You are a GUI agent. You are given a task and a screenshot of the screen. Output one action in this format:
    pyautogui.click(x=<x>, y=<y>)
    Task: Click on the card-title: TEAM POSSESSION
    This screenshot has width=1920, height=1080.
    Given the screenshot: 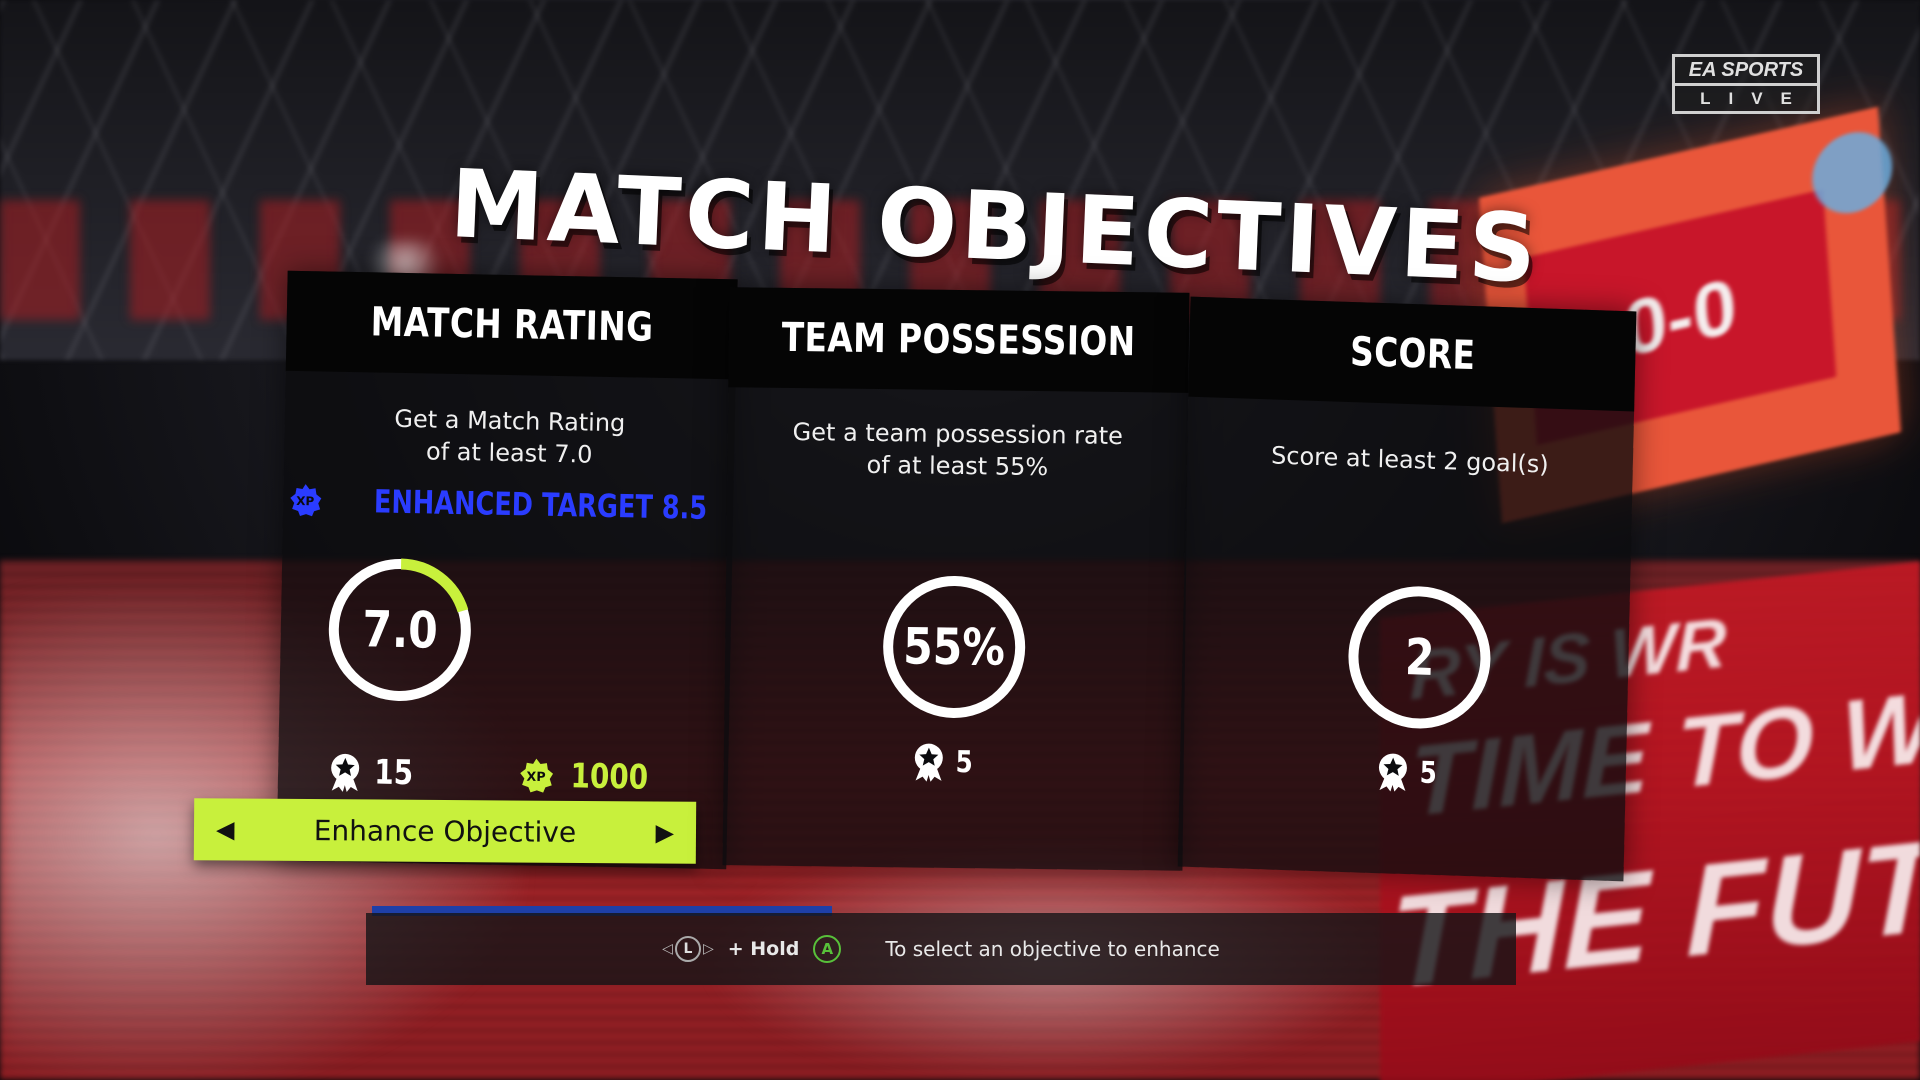 What is the action you would take?
    pyautogui.click(x=959, y=340)
    